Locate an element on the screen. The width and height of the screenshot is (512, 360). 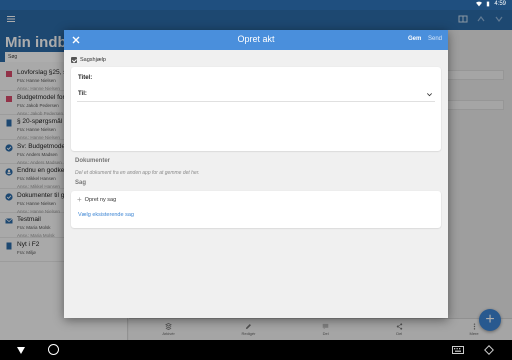
back-icon is located at coordinates (21, 350).